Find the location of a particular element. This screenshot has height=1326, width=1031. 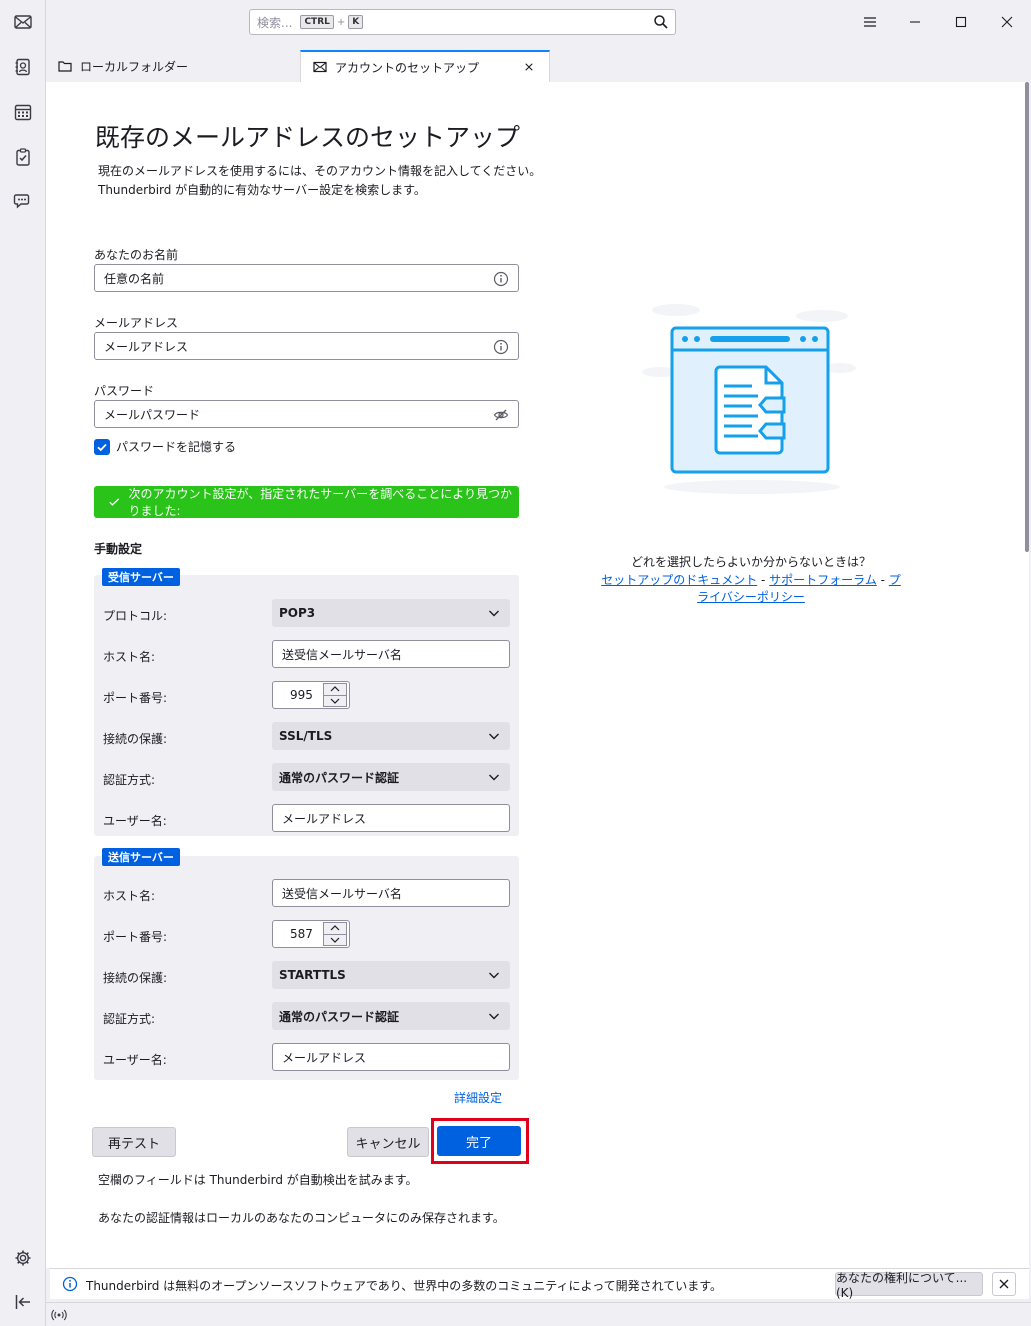

done-button: 完了 is located at coordinates (479, 1141).